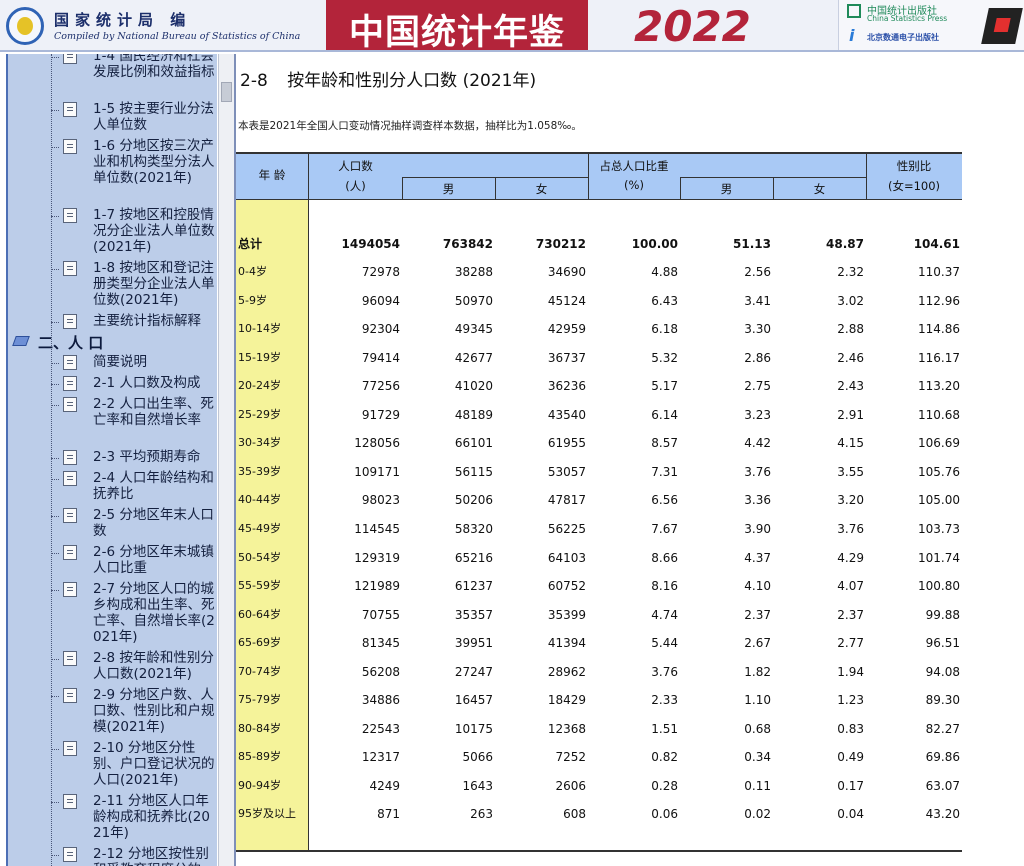 The image size is (1024, 866). Describe the element at coordinates (112, 342) in the screenshot. I see `sidebar-section-population: 二、人 口` at that location.